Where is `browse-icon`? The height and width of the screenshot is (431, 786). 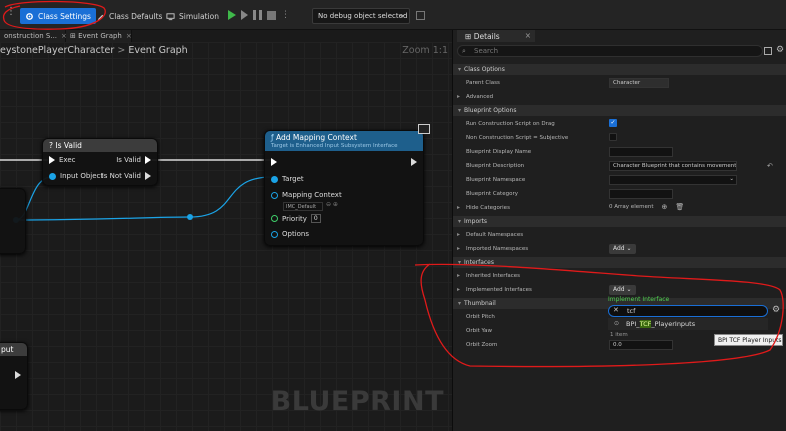 browse-icon is located at coordinates (420, 15).